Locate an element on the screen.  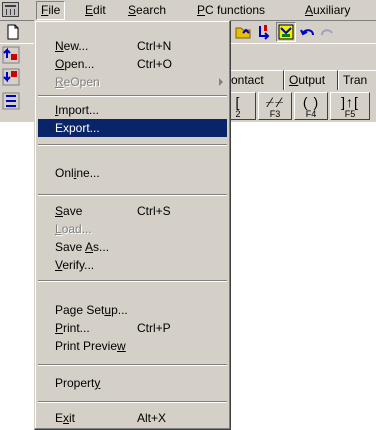
fkey-f5-symbol: ]↑[ is located at coordinates (350, 102).